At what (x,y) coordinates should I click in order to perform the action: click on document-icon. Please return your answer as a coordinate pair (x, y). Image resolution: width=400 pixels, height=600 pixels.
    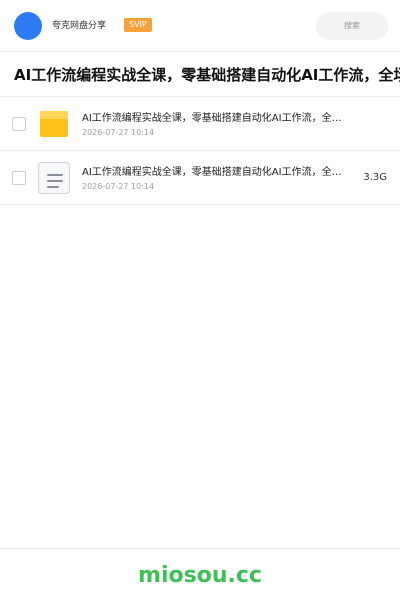
    Looking at the image, I should click on (54, 178).